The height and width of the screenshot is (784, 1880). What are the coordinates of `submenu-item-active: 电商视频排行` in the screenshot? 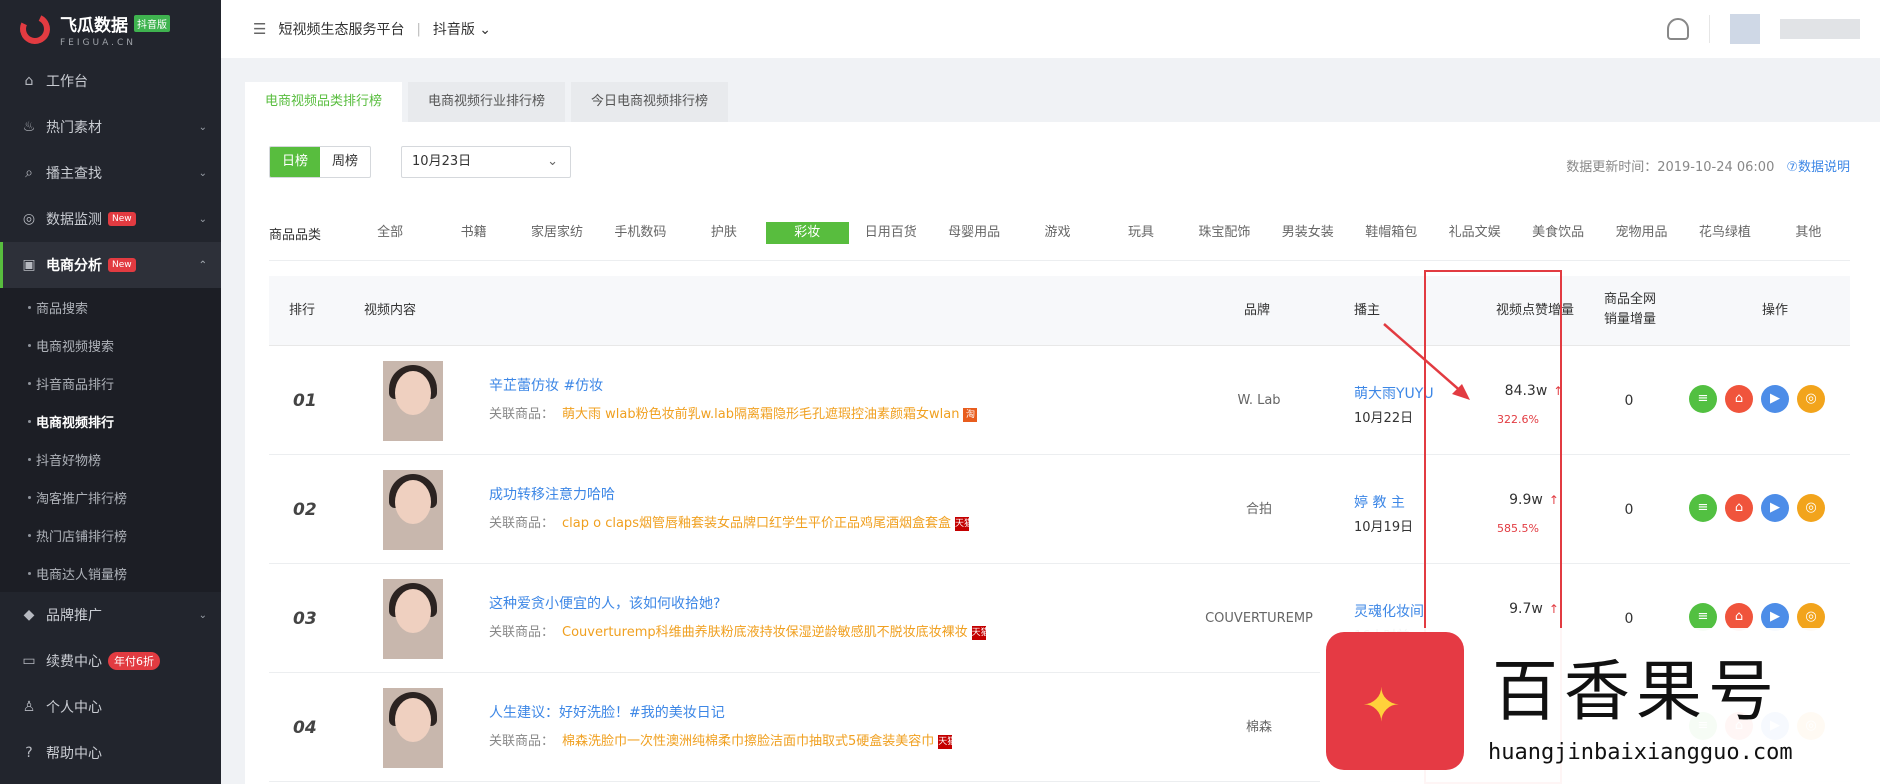 It's located at (110, 421).